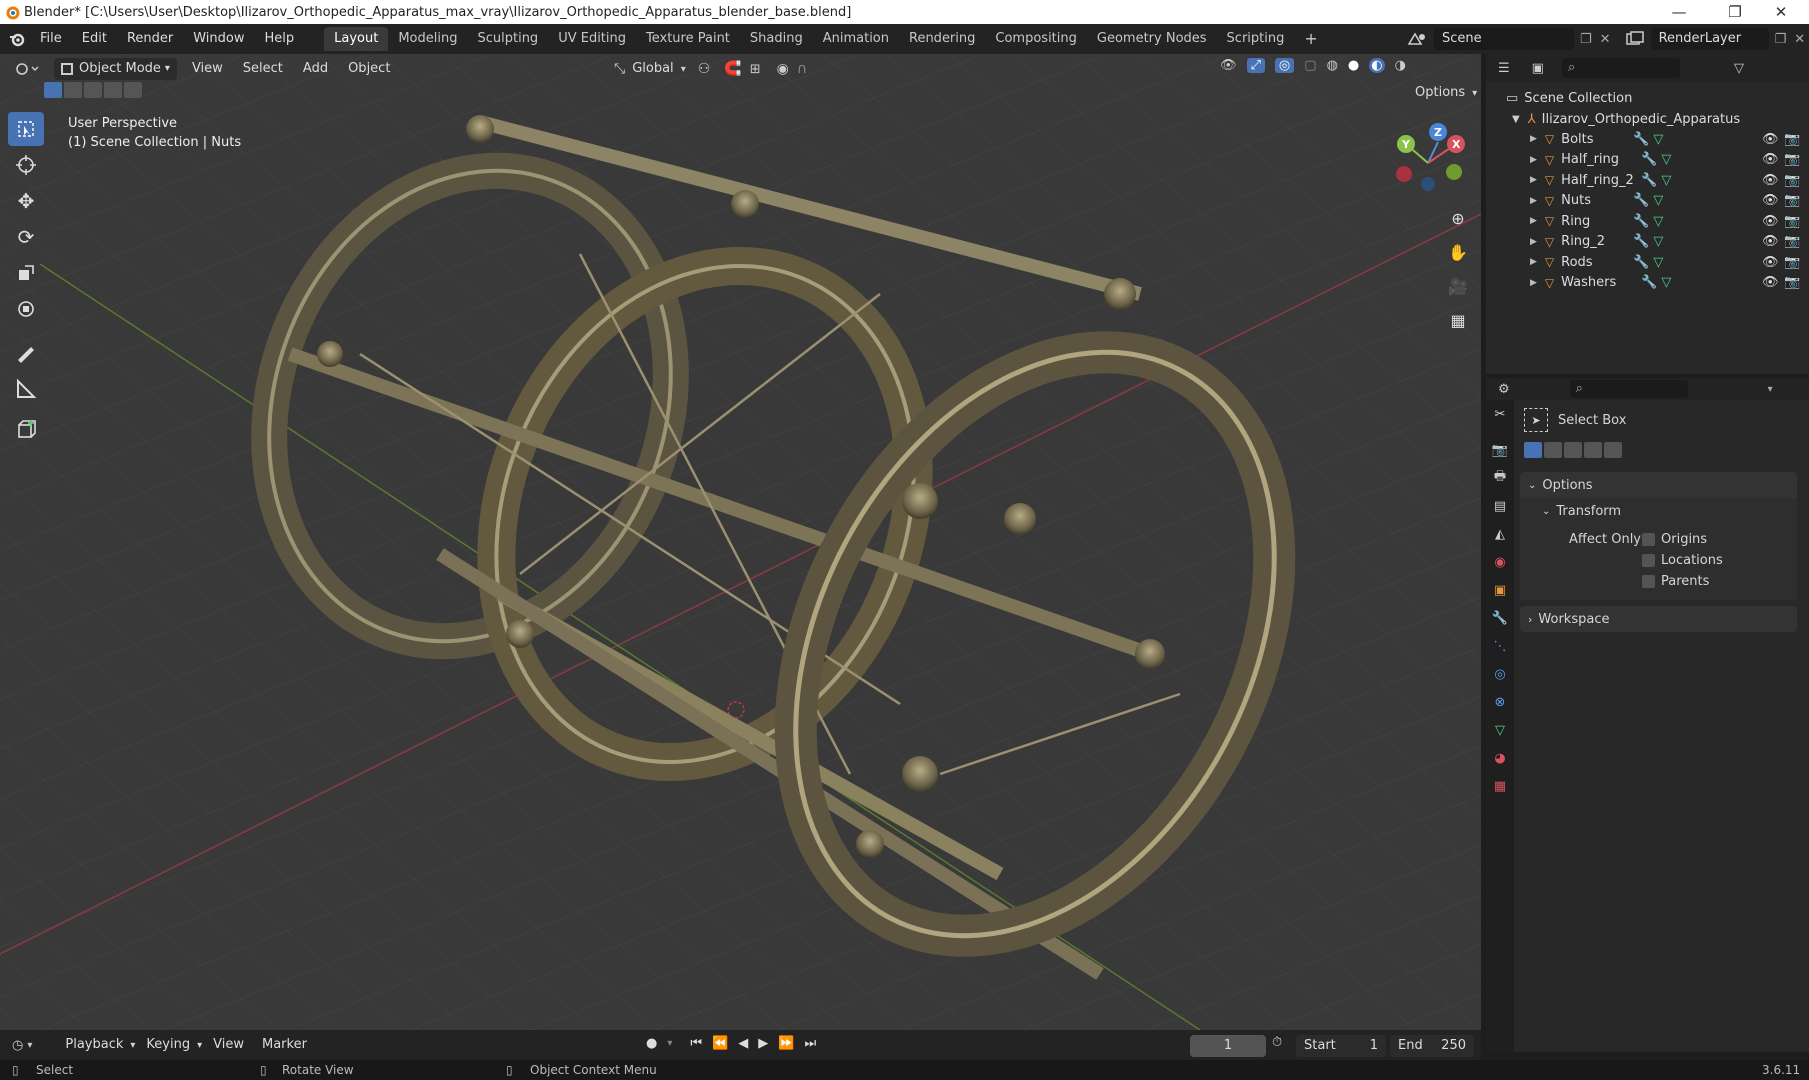 This screenshot has width=1809, height=1080. I want to click on tab-render: 📷, so click(1500, 450).